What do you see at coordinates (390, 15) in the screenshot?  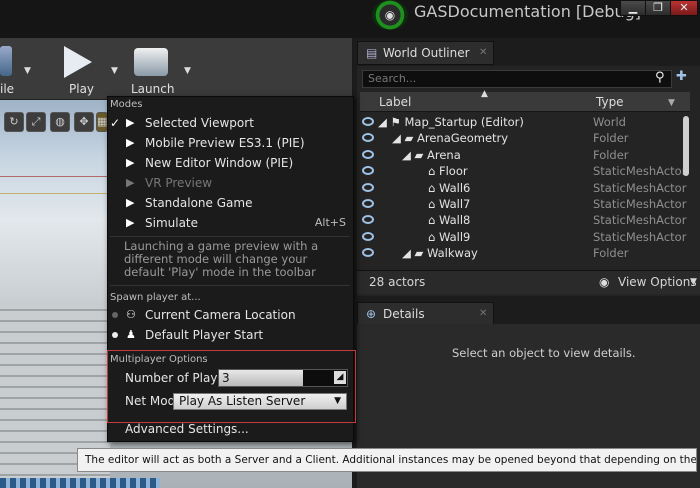 I see `unreal-logo-icon: ◉` at bounding box center [390, 15].